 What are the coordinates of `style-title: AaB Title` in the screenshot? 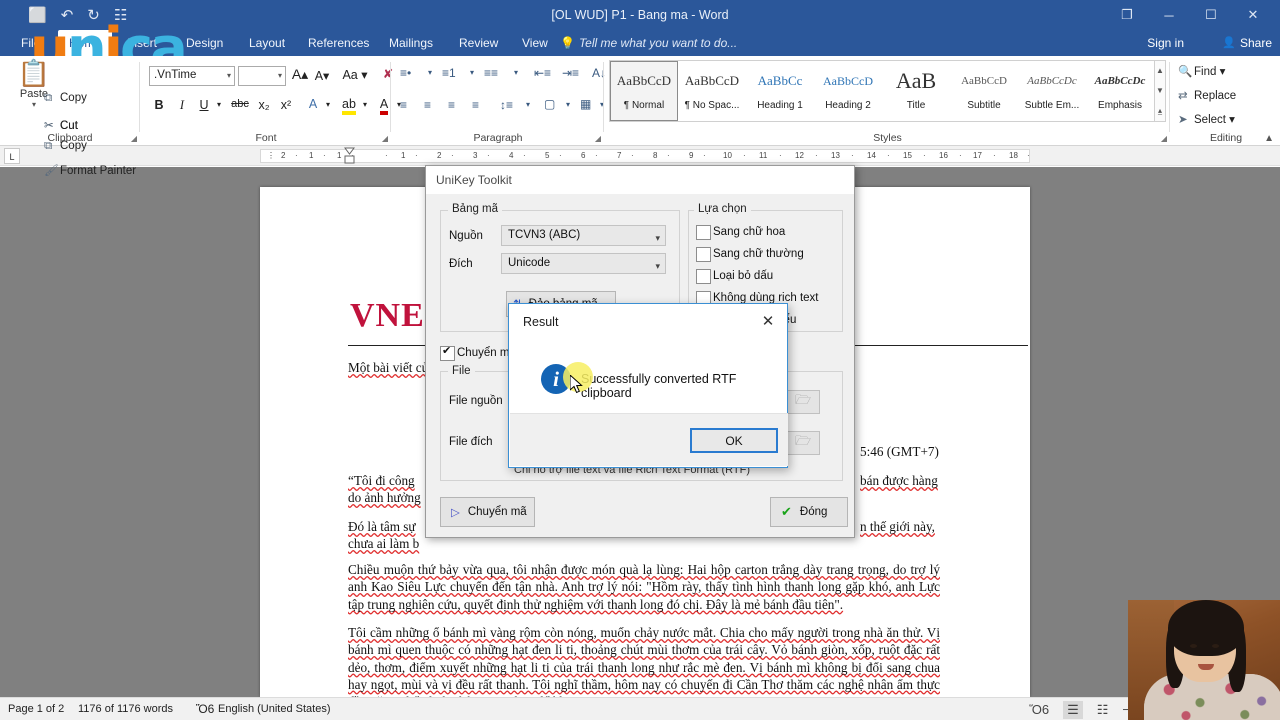 It's located at (916, 91).